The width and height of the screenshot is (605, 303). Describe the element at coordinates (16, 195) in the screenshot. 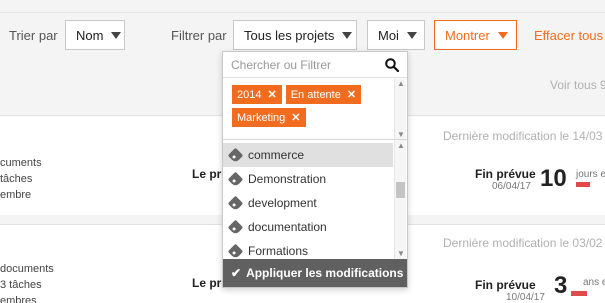

I see `members-count: embre` at that location.